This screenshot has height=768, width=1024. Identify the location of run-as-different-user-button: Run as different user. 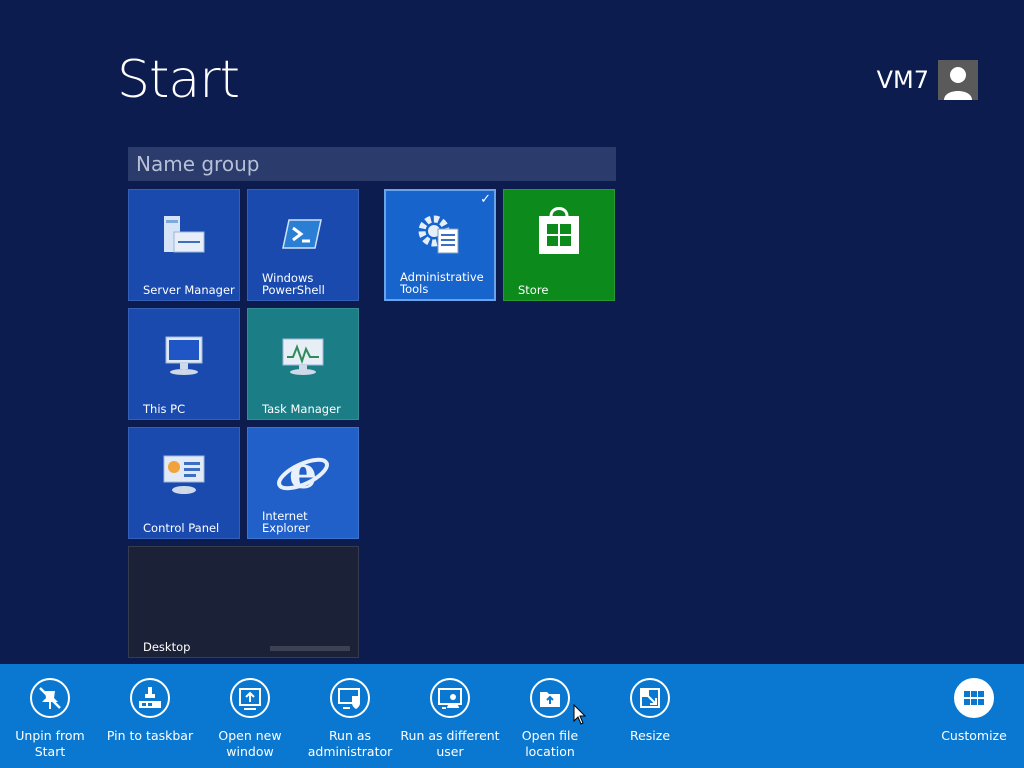
(450, 719).